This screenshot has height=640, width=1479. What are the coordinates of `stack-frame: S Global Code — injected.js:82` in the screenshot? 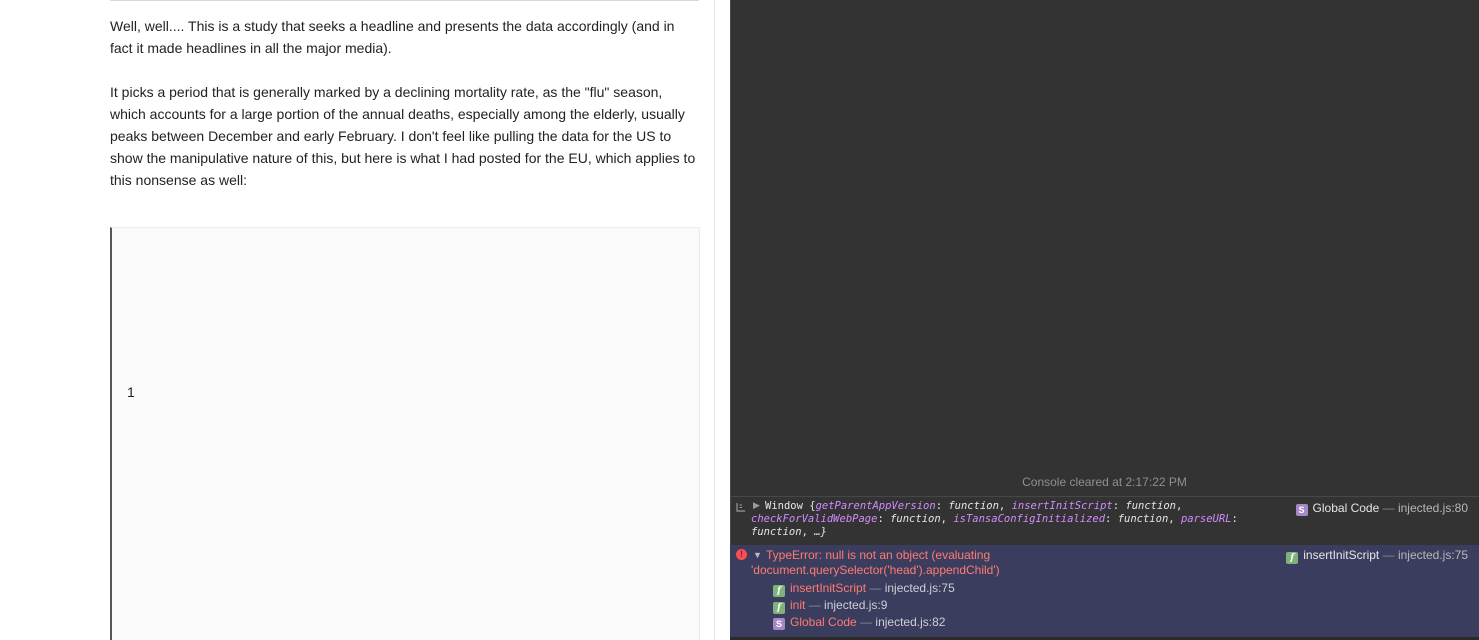 It's located at (859, 622).